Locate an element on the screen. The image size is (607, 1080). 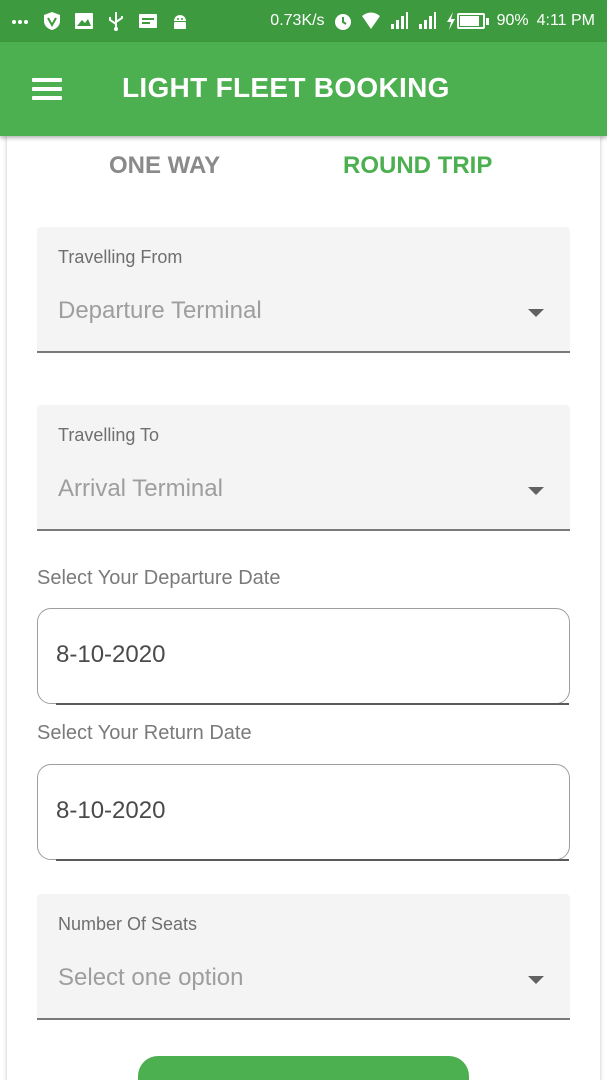
tab-one-way: ONE WAY is located at coordinates (164, 166).